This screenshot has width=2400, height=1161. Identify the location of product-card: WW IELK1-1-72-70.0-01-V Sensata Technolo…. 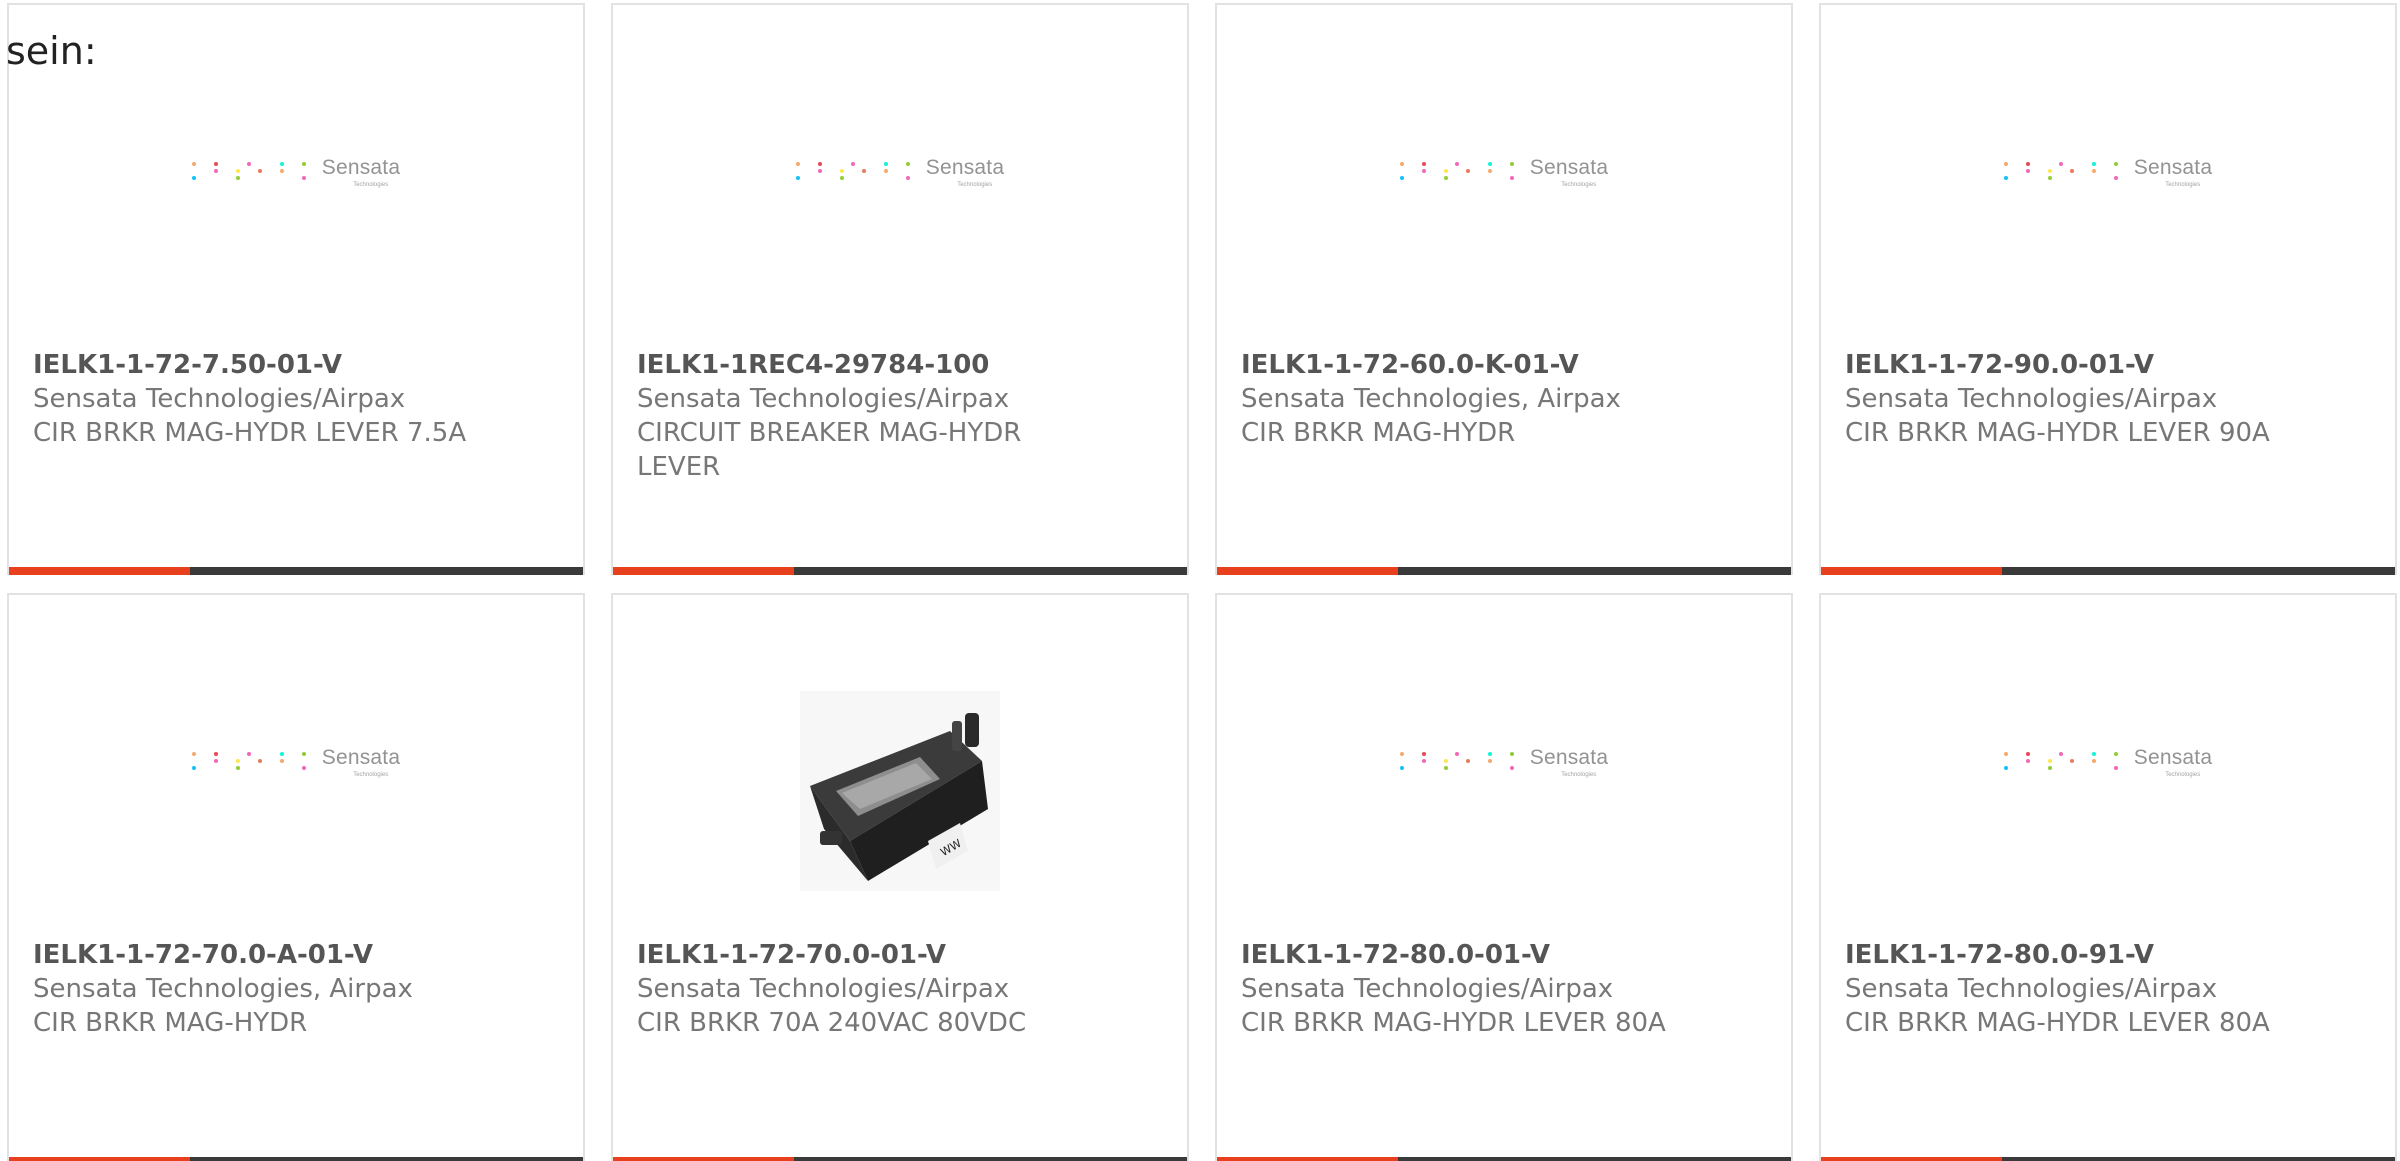
(900, 877).